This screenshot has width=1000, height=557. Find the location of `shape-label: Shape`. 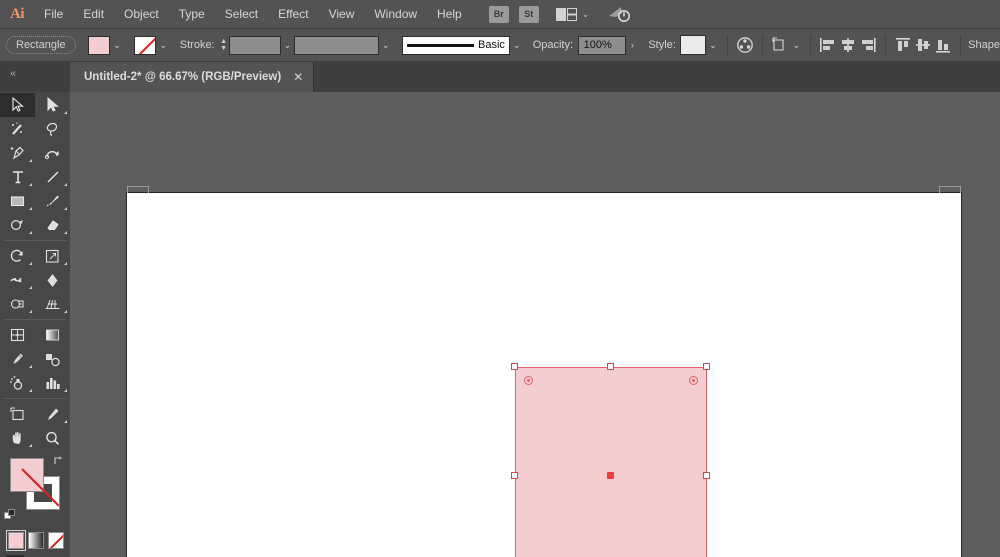

shape-label: Shape is located at coordinates (984, 45).